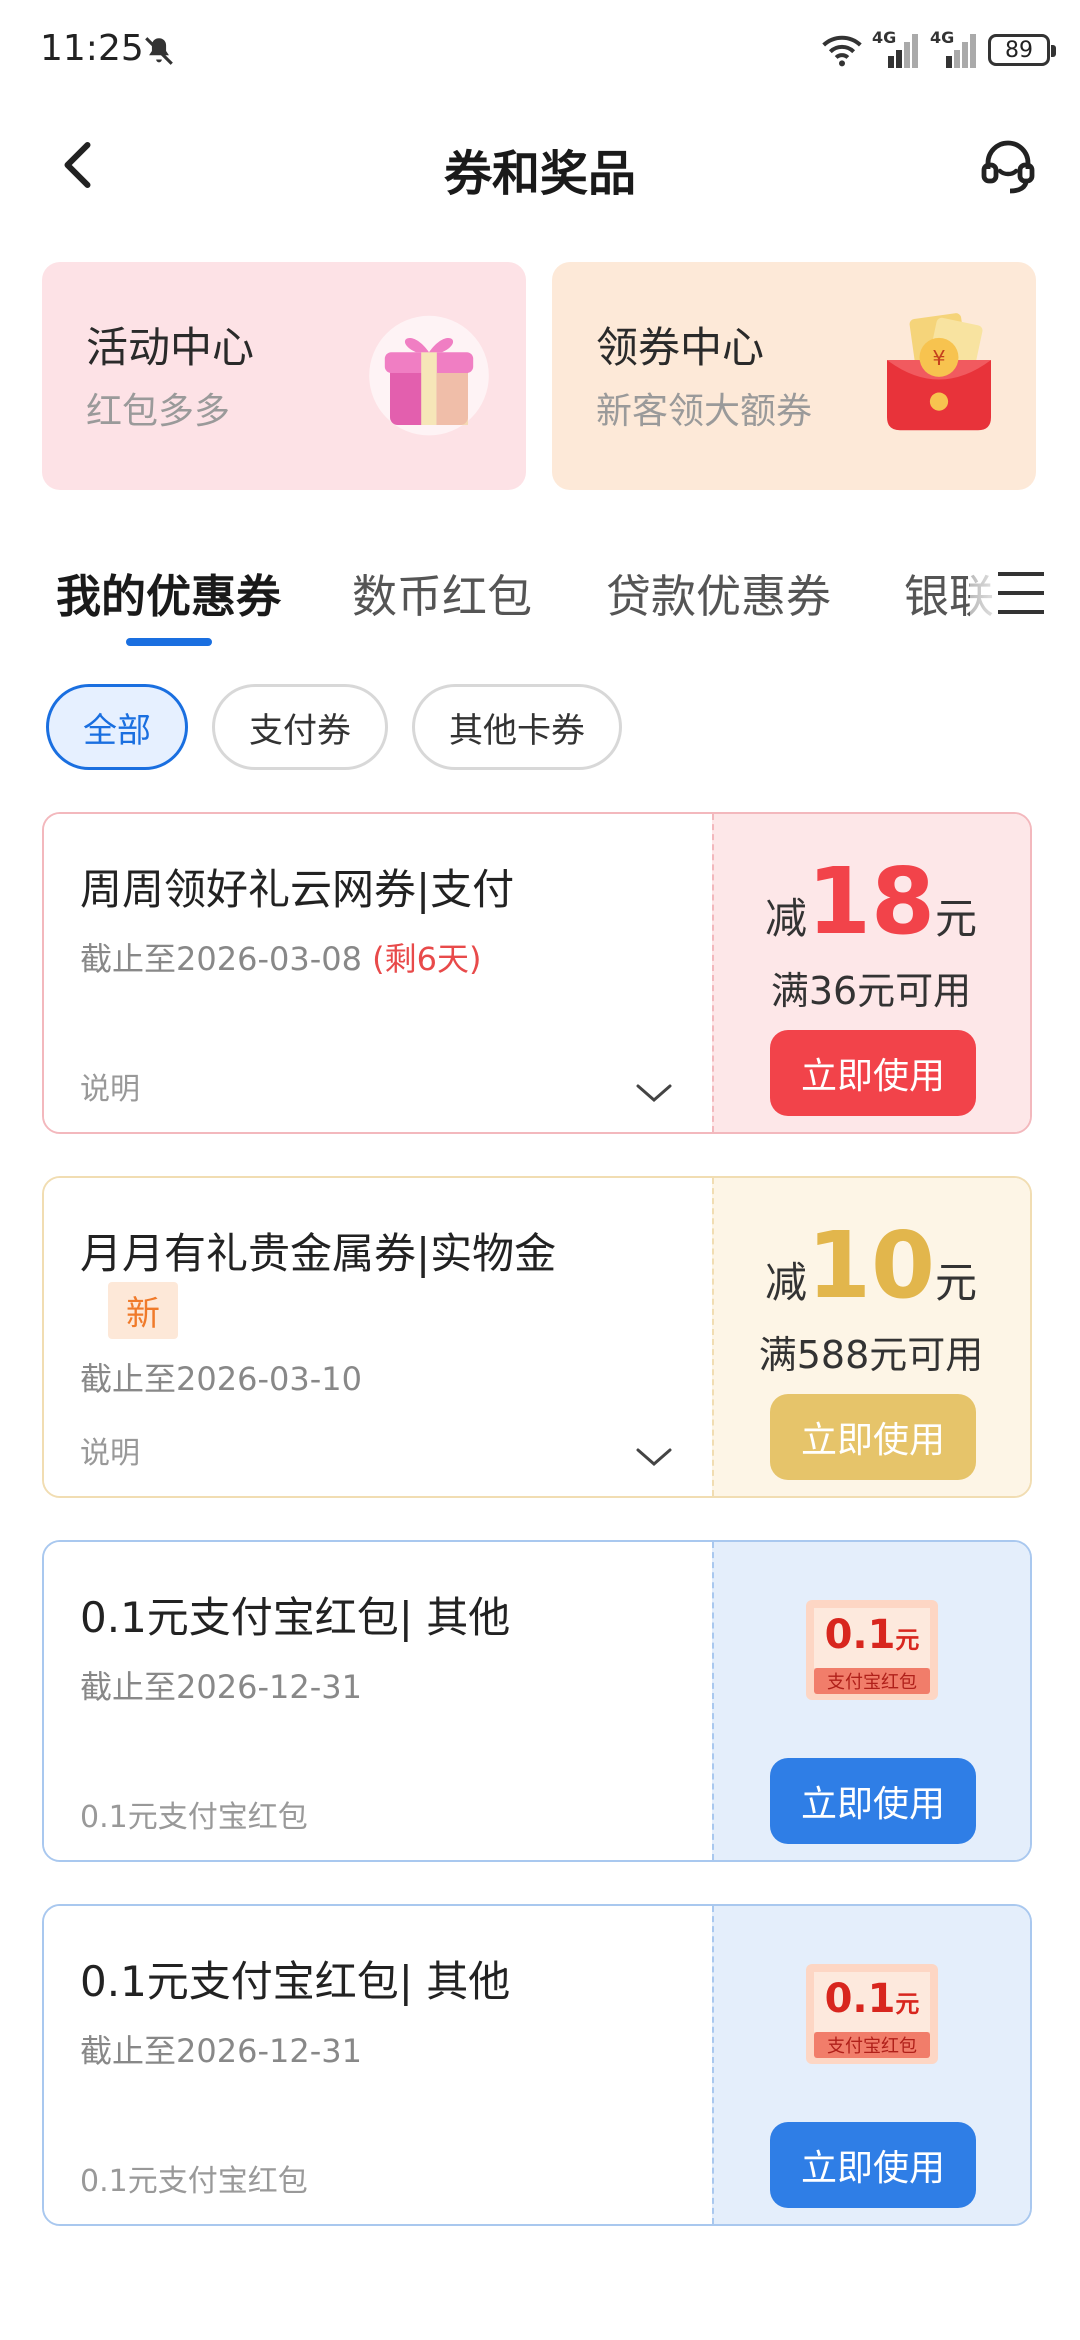  I want to click on active-tab-indicator, so click(169, 642).